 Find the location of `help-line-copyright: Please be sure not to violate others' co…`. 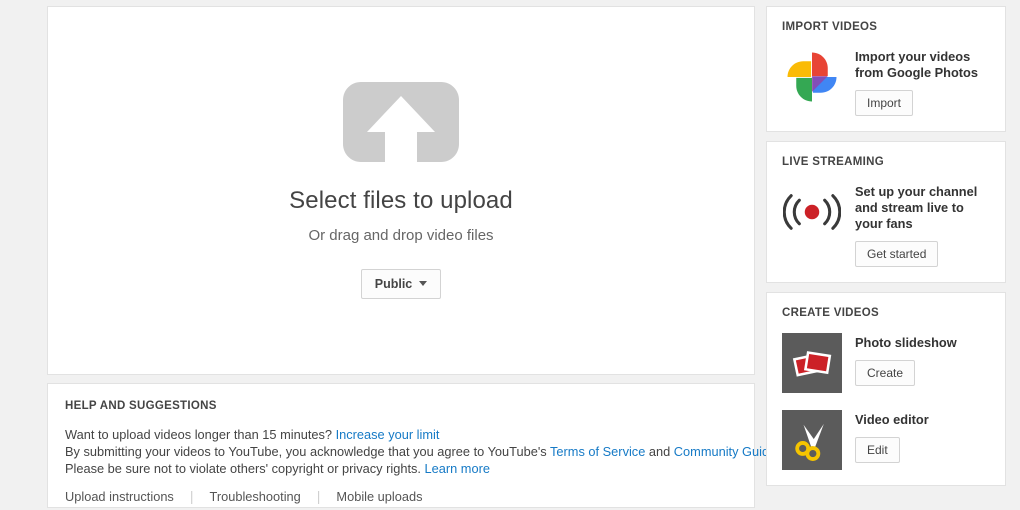

help-line-copyright: Please be sure not to violate others' co… is located at coordinates (401, 468).